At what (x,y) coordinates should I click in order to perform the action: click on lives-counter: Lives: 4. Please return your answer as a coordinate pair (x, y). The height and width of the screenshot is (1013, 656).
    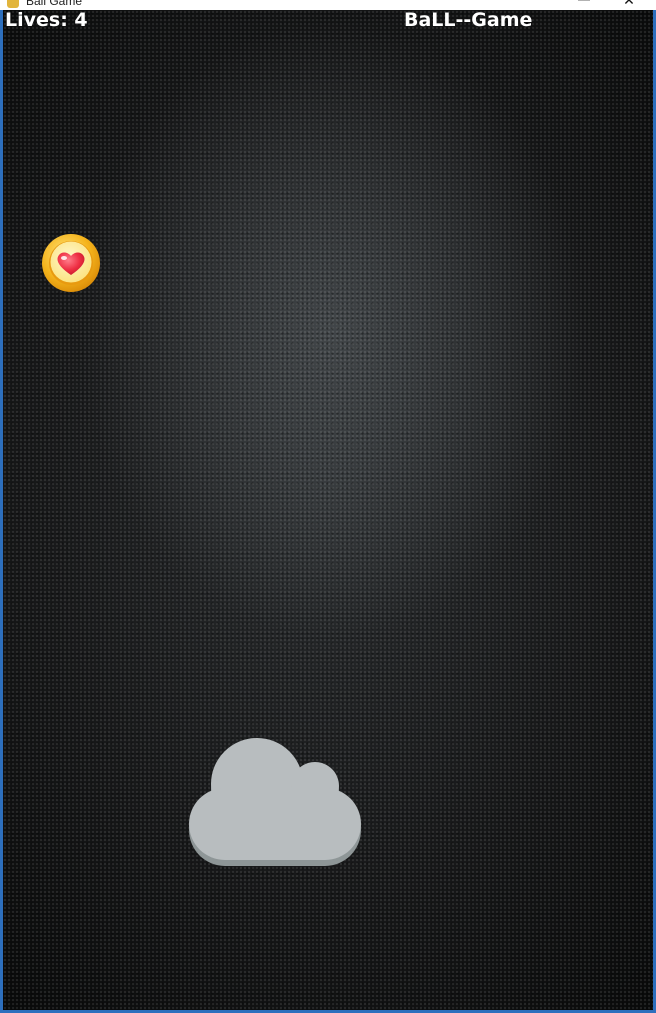
    Looking at the image, I should click on (46, 20).